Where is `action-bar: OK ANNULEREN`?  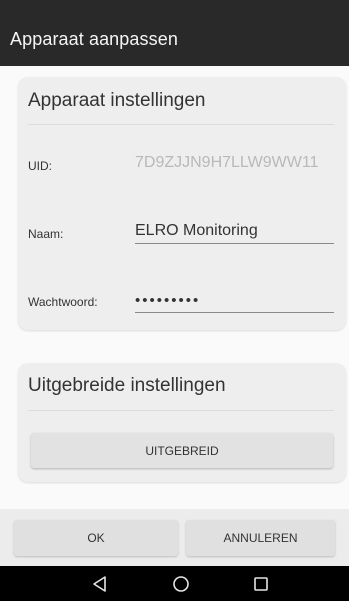 action-bar: OK ANNULEREN is located at coordinates (174, 537).